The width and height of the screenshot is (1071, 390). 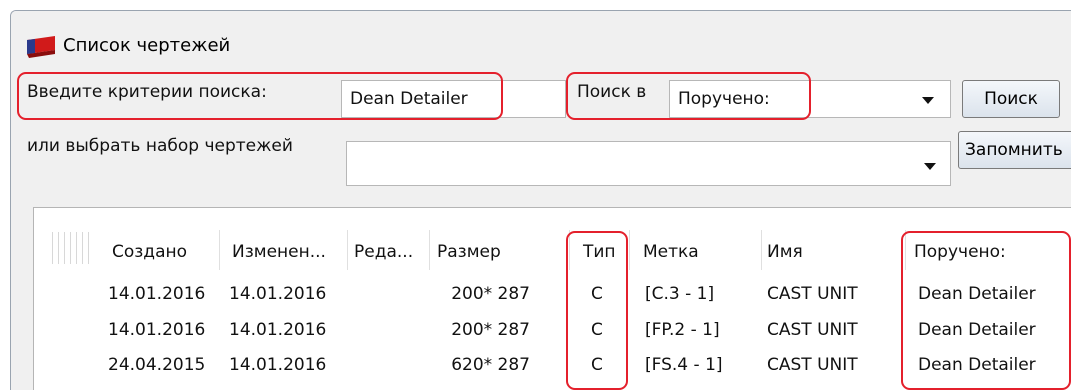 What do you see at coordinates (785, 252) in the screenshot?
I see `column-header-name: Имя` at bounding box center [785, 252].